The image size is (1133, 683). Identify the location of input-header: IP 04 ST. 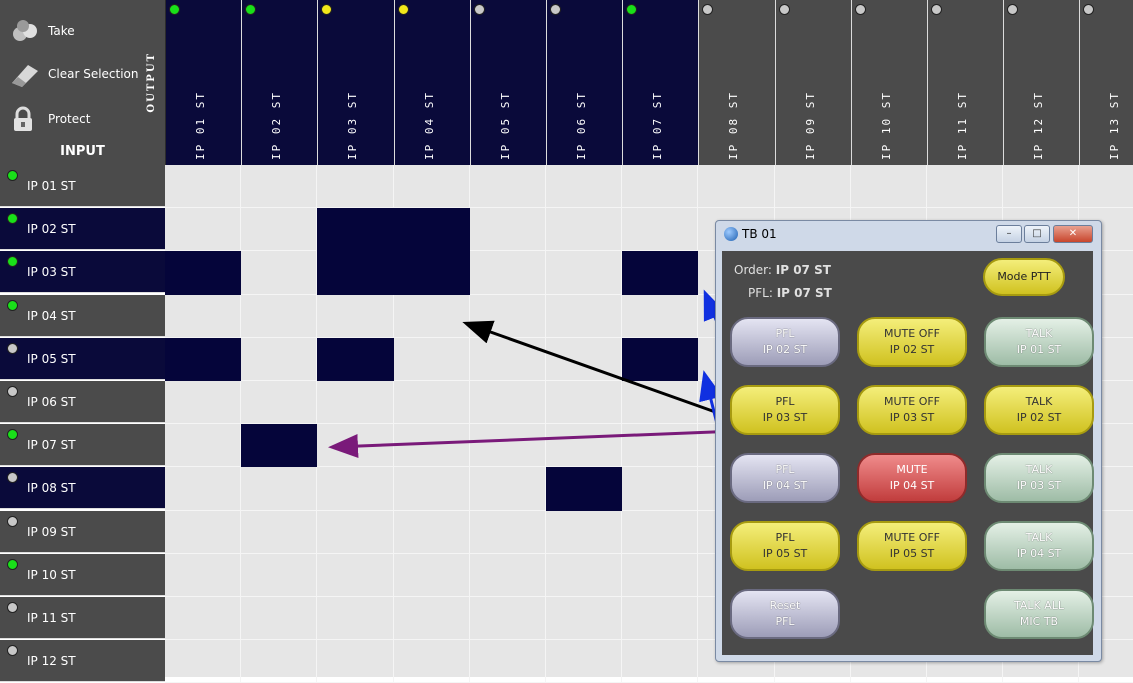
(82, 315).